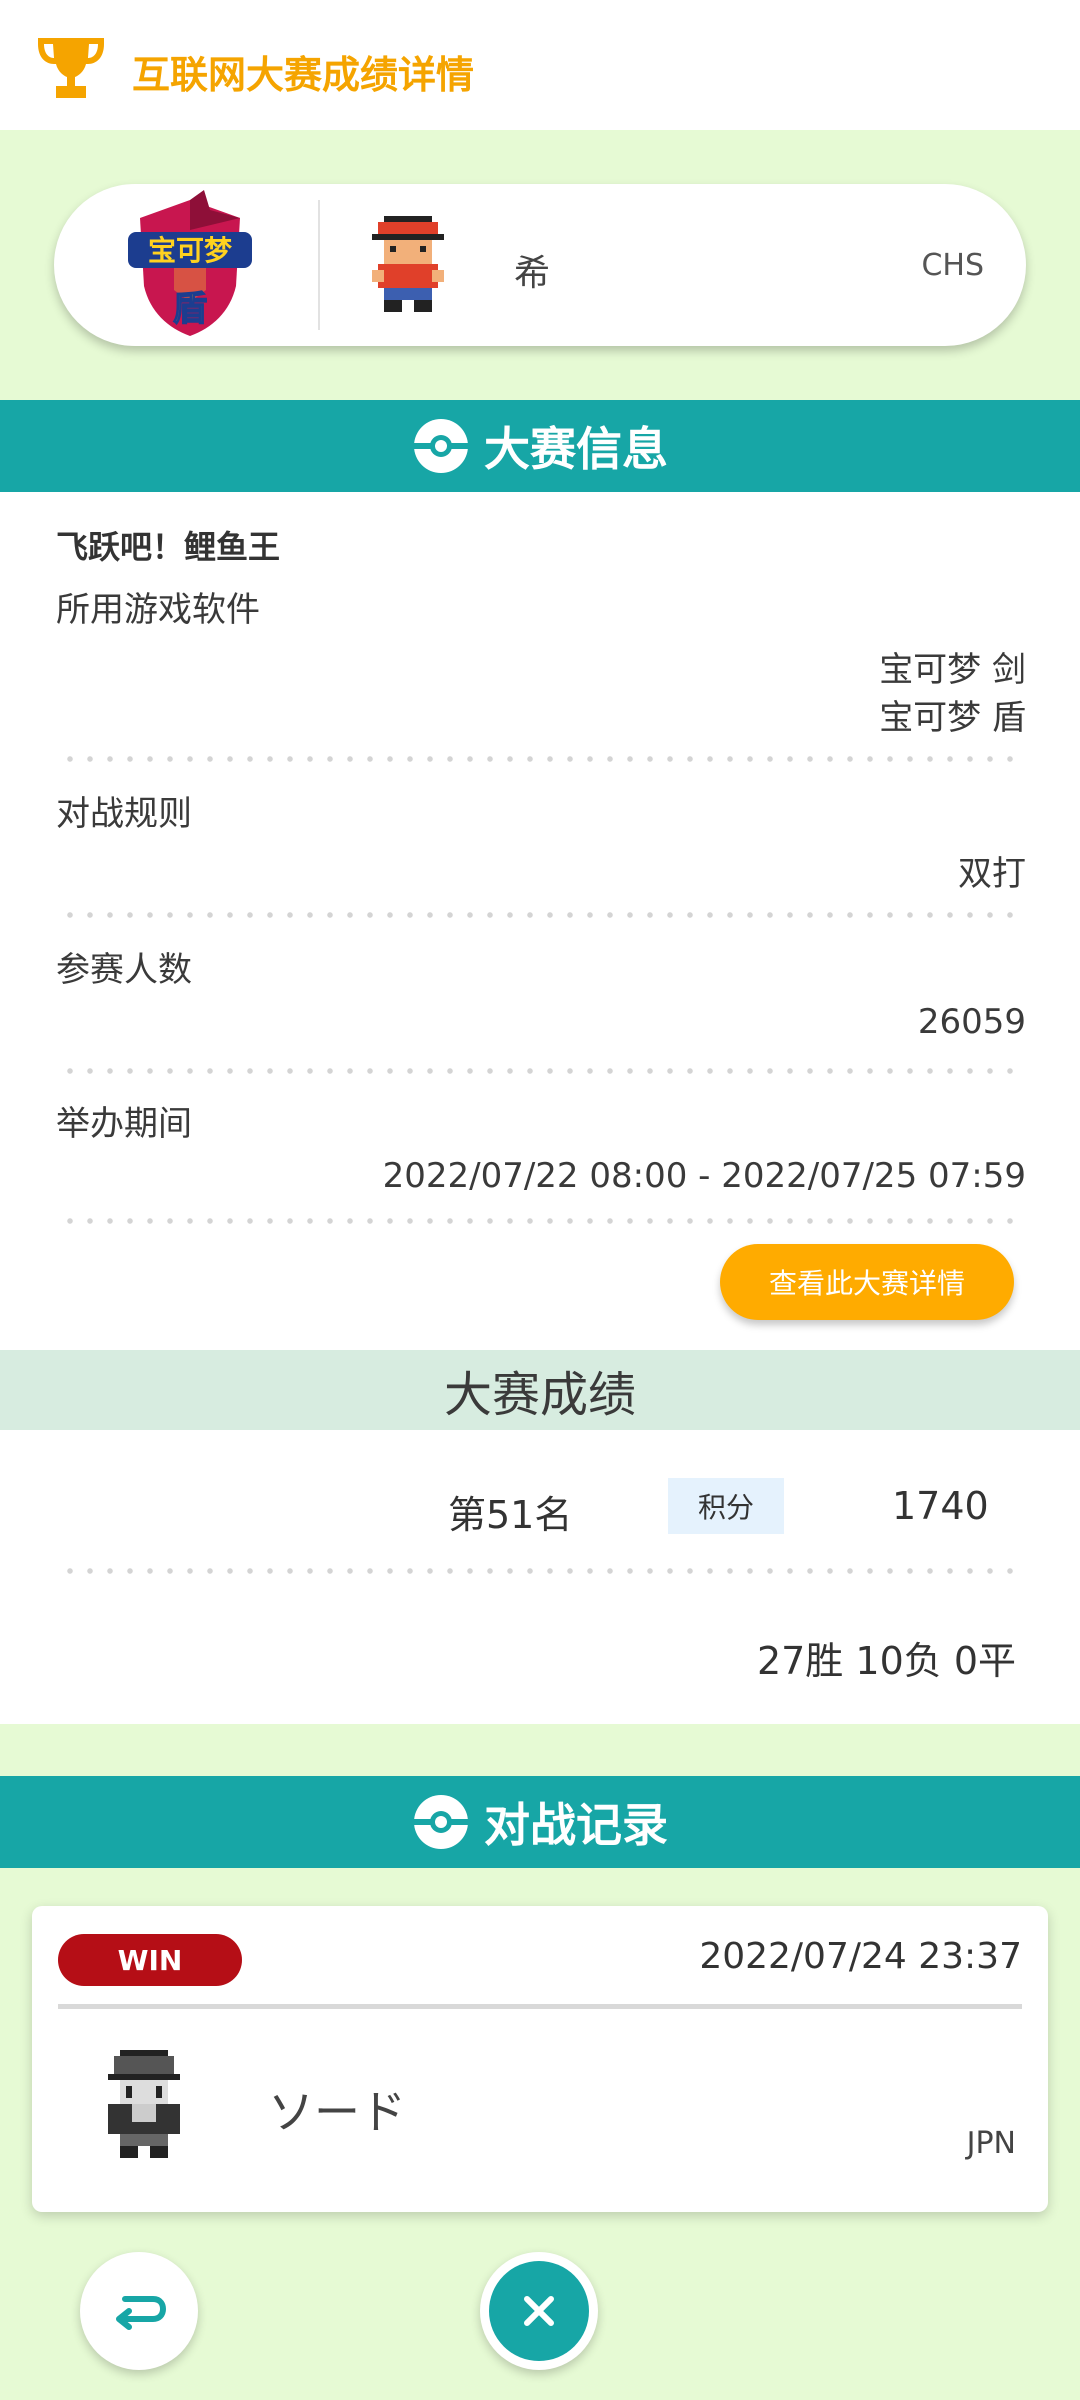 This screenshot has height=2400, width=1080. I want to click on info-section-title: 大赛信息, so click(576, 449).